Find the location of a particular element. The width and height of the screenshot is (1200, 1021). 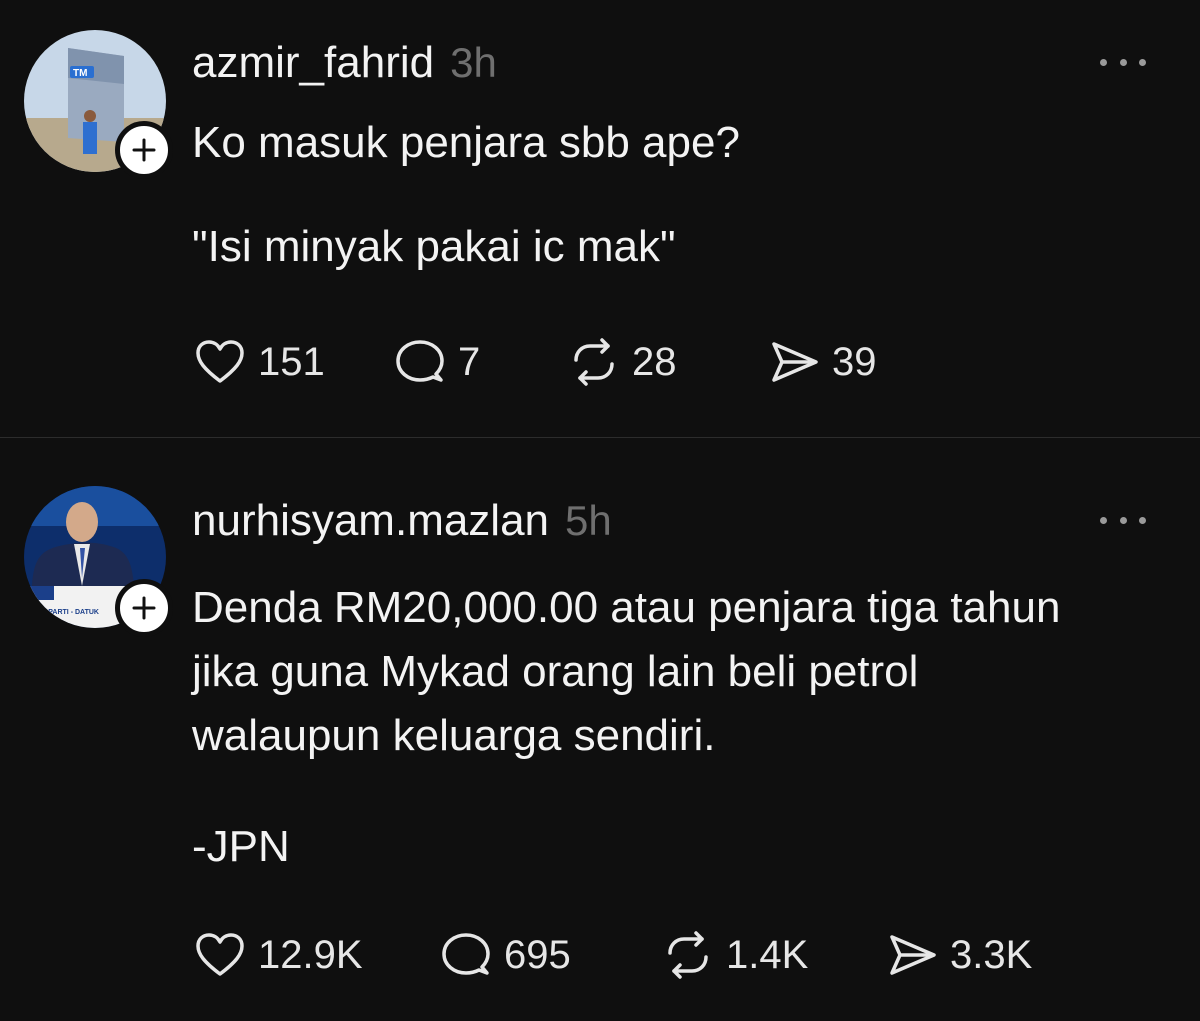

repost-count: 28 is located at coordinates (654, 361).